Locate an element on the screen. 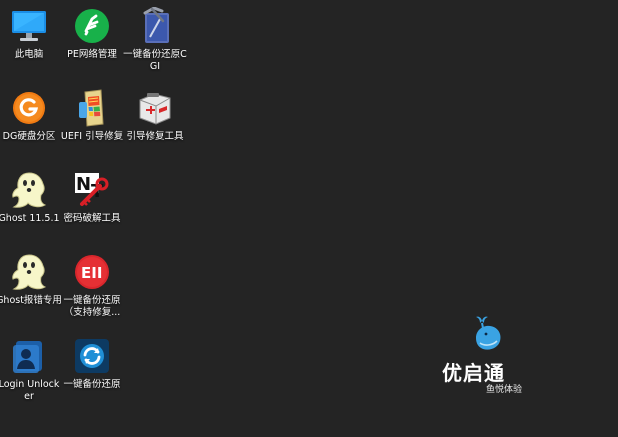 The width and height of the screenshot is (618, 437). desktop-icon-cgi-backup: 一键备份还原CGI is located at coordinates (155, 39).